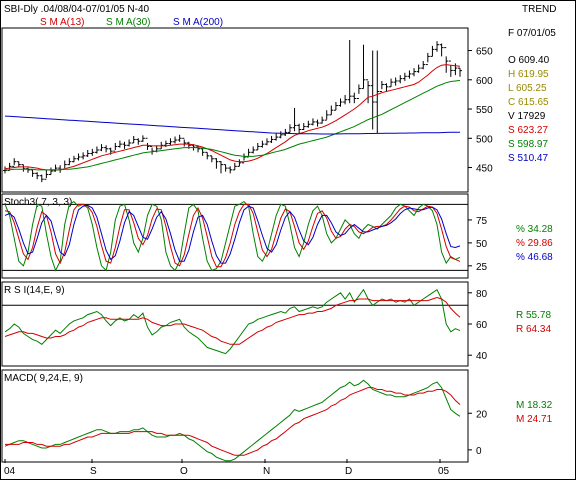  Describe the element at coordinates (528, 144) in the screenshot. I see `info-sma30: S 598.97` at that location.